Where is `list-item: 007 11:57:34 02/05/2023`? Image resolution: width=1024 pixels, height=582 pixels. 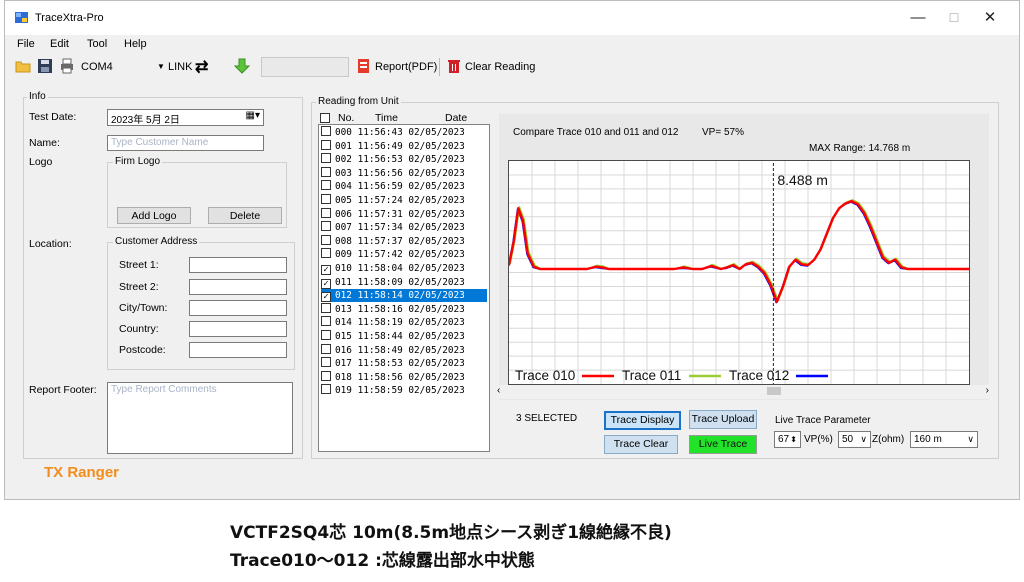 list-item: 007 11:57:34 02/05/2023 is located at coordinates (404, 227).